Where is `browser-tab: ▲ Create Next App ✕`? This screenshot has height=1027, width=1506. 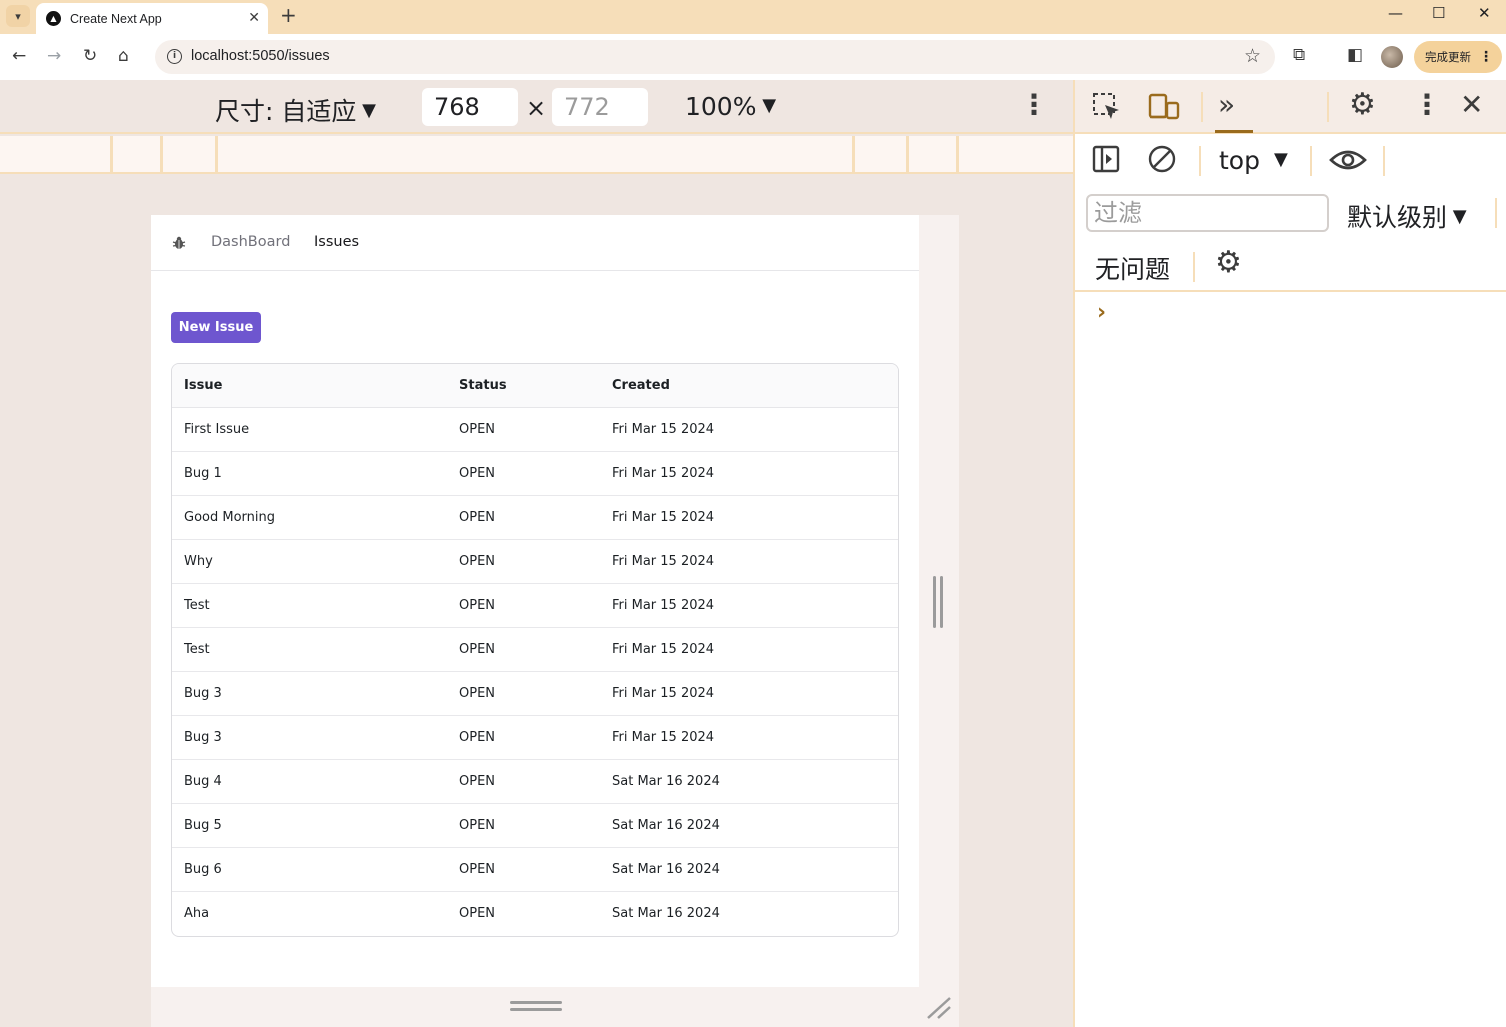
browser-tab: ▲ Create Next App ✕ is located at coordinates (152, 18).